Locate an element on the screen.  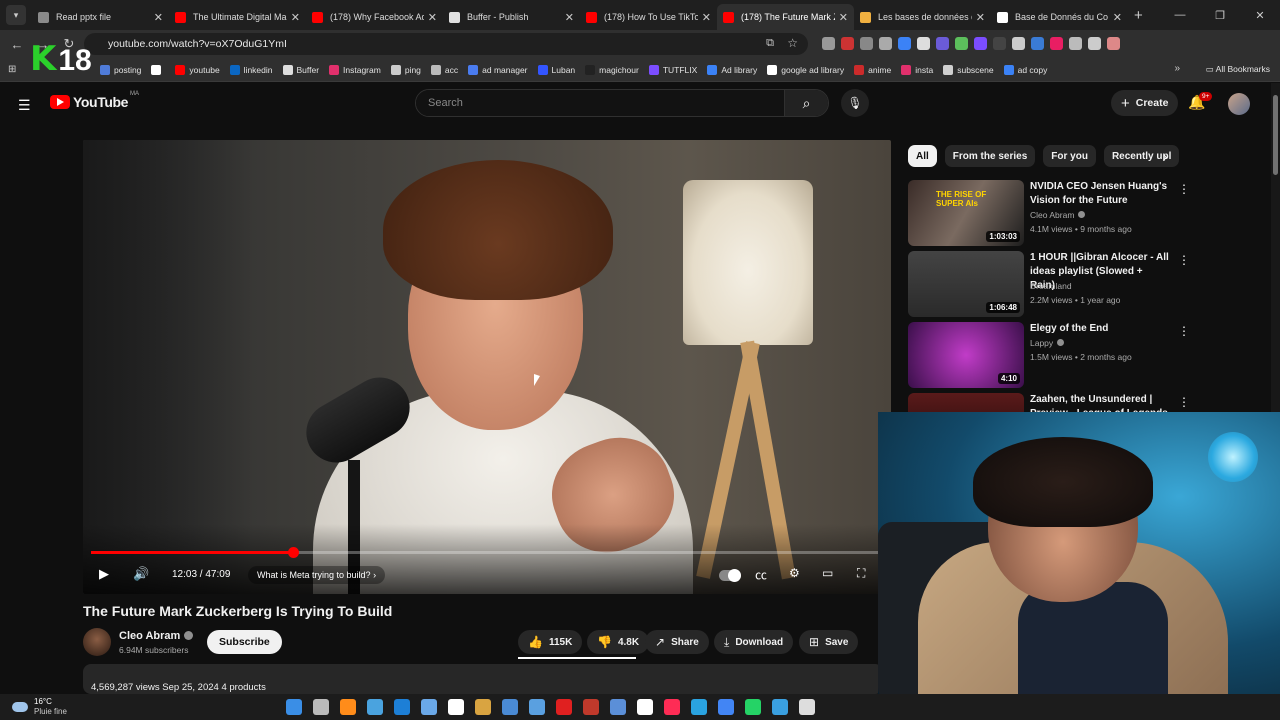
bookmark-item: Buffer is located at coordinates (300, 69).